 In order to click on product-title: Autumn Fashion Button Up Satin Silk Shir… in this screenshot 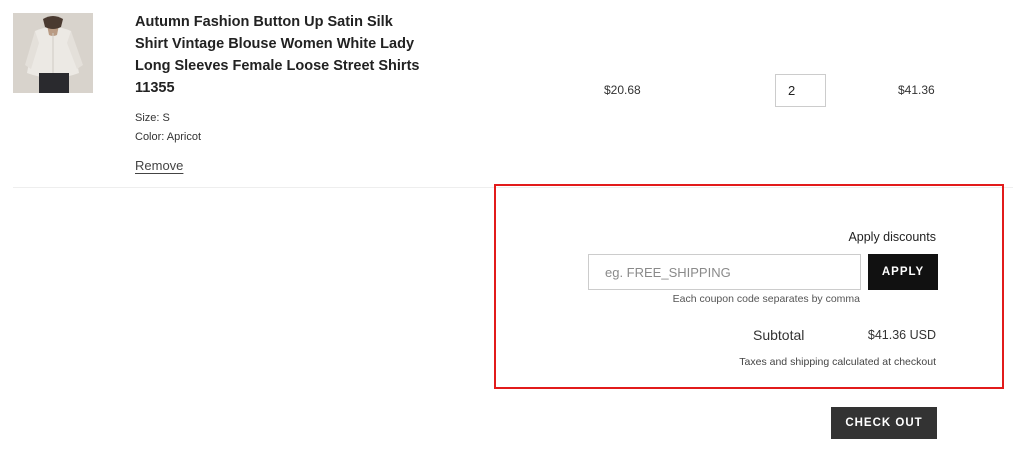, I will do `click(280, 55)`.